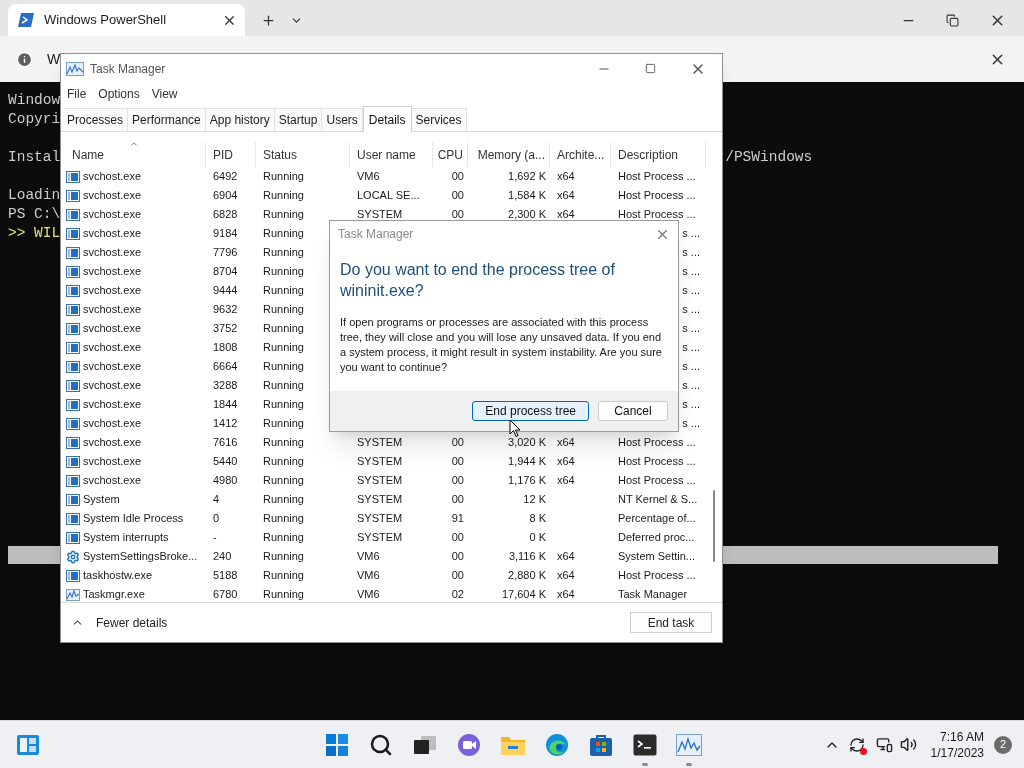 The height and width of the screenshot is (768, 1024). What do you see at coordinates (225, 424) in the screenshot?
I see `table-cell-text: 1412` at bounding box center [225, 424].